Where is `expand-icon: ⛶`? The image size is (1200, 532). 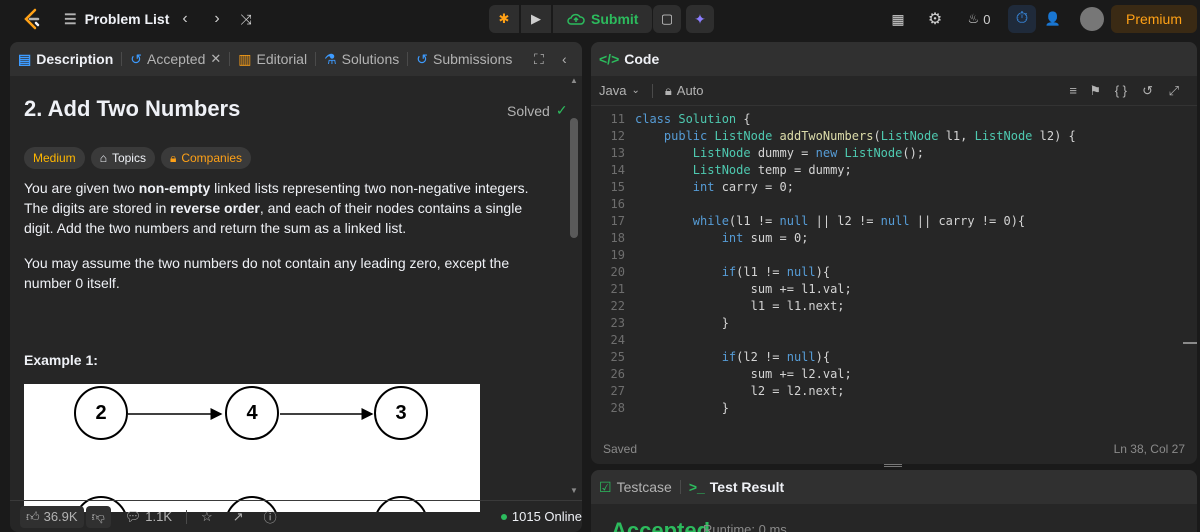 expand-icon: ⛶ is located at coordinates (539, 59).